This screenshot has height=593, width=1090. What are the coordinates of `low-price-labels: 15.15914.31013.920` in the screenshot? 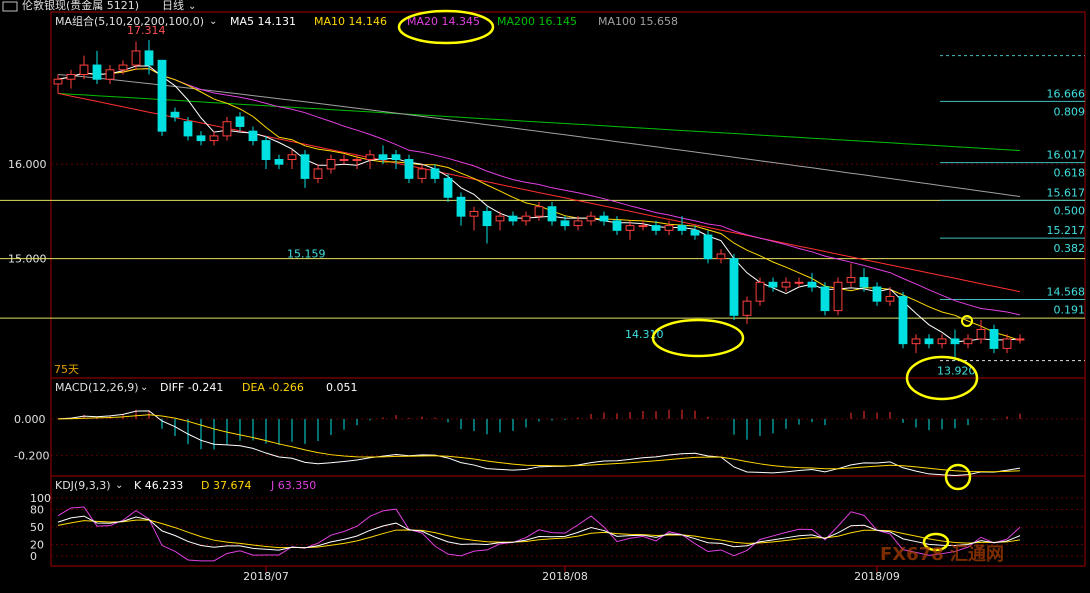 It's located at (631, 313).